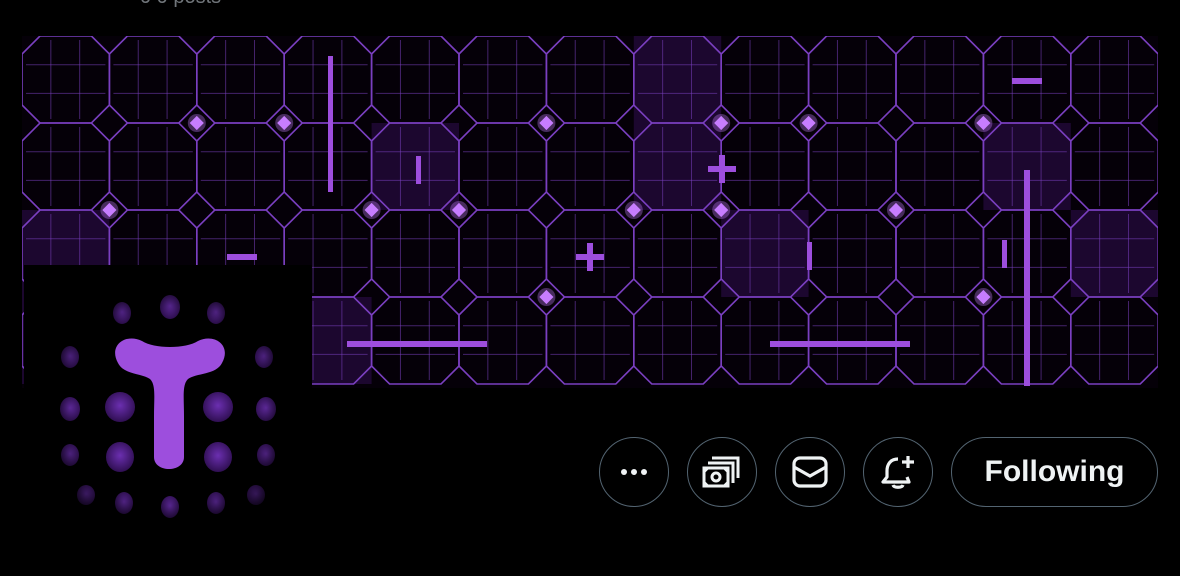 The image size is (1180, 576). I want to click on more-button, so click(634, 472).